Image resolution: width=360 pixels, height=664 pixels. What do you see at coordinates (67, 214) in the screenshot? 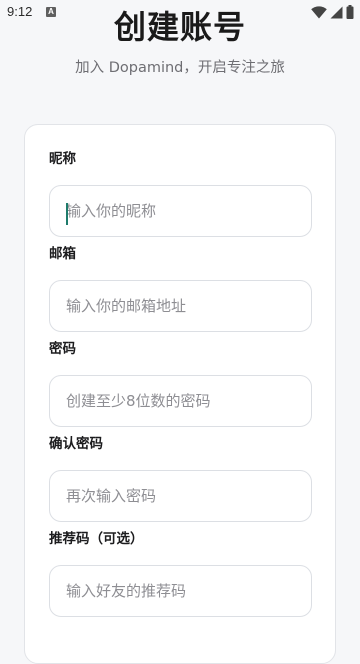
I see `text-cursor` at bounding box center [67, 214].